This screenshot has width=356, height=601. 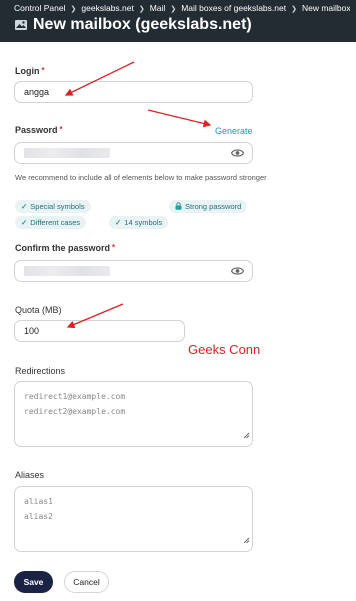 What do you see at coordinates (133, 519) in the screenshot?
I see `aliases-textarea: alias1 alias2` at bounding box center [133, 519].